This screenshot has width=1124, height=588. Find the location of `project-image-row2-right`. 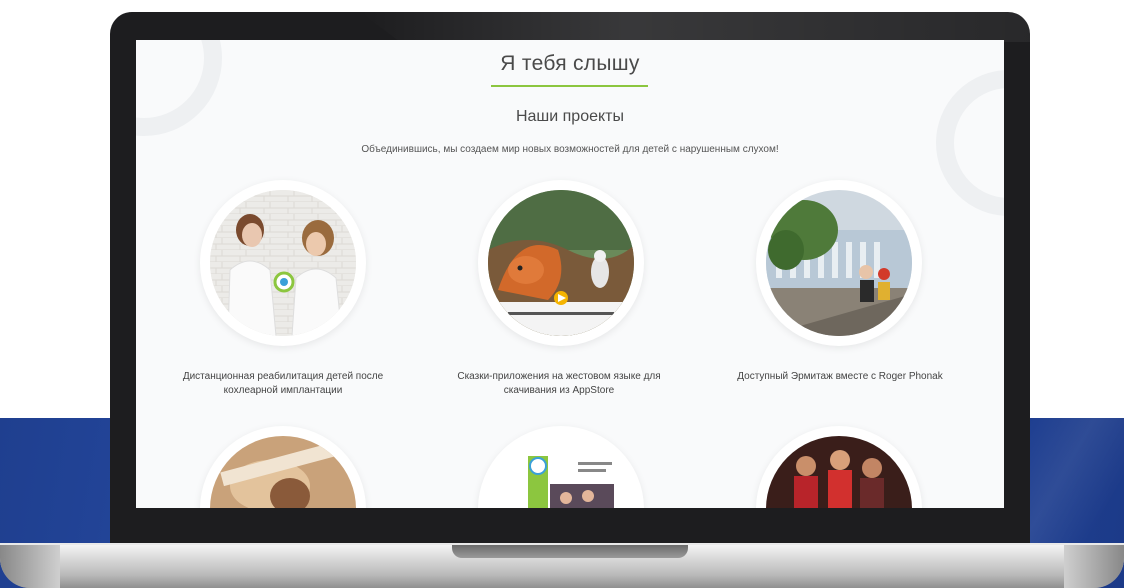

project-image-row2-right is located at coordinates (839, 467).